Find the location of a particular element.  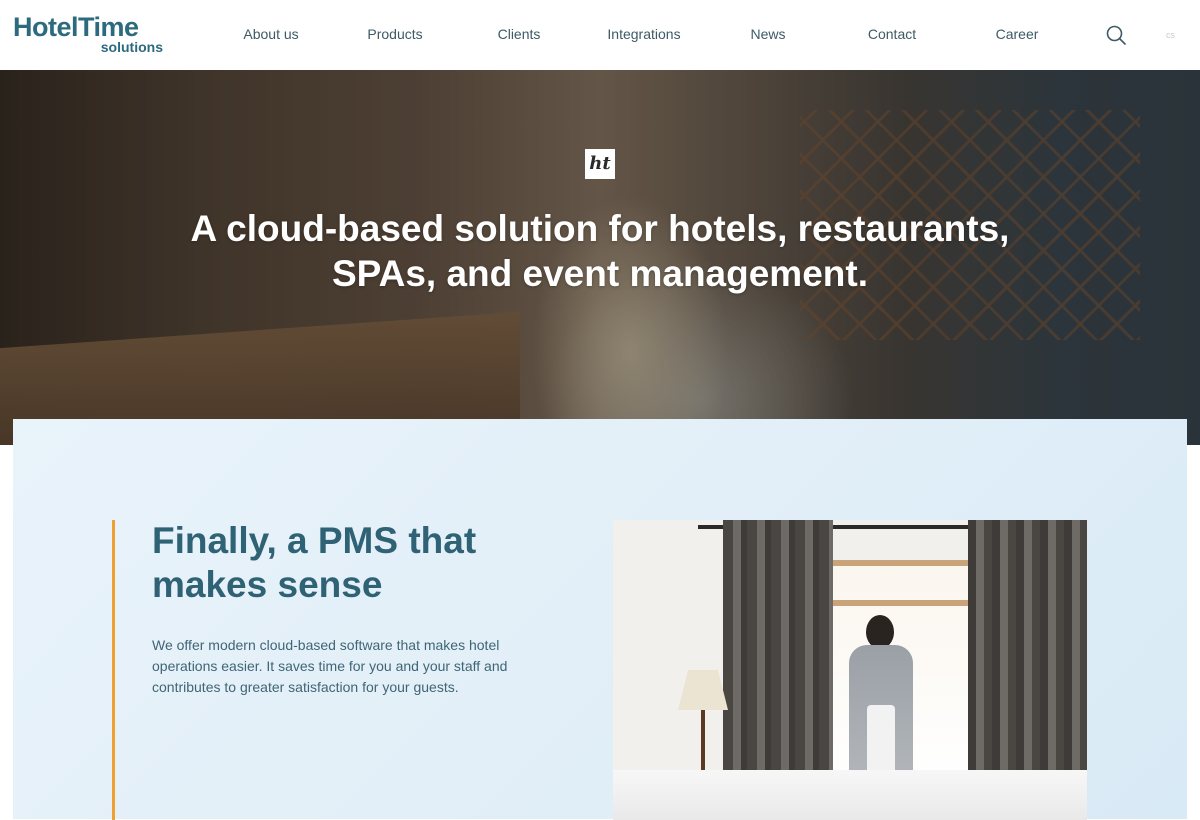

photo-bed is located at coordinates (850, 795).